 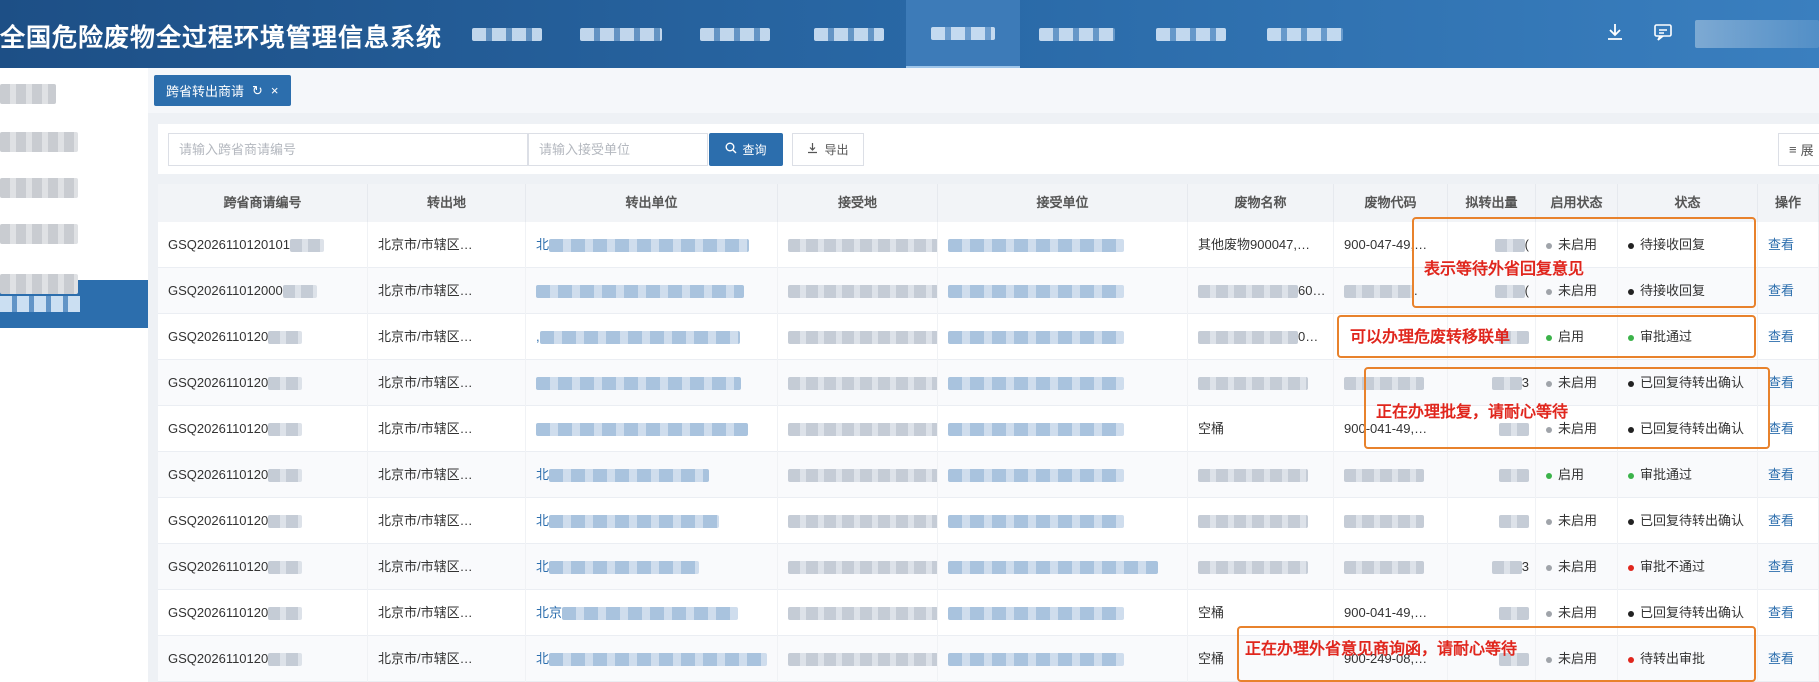 What do you see at coordinates (988, 521) in the screenshot?
I see `table-row: GSQ2026110120 北京市/市辖区… 北 未启用 已回复待转出确认 查看` at bounding box center [988, 521].